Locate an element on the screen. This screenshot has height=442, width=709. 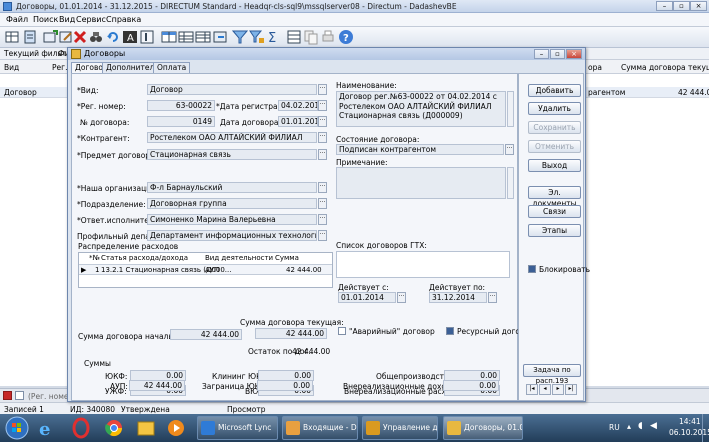
media-player-icon is located at coordinates (176, 428).